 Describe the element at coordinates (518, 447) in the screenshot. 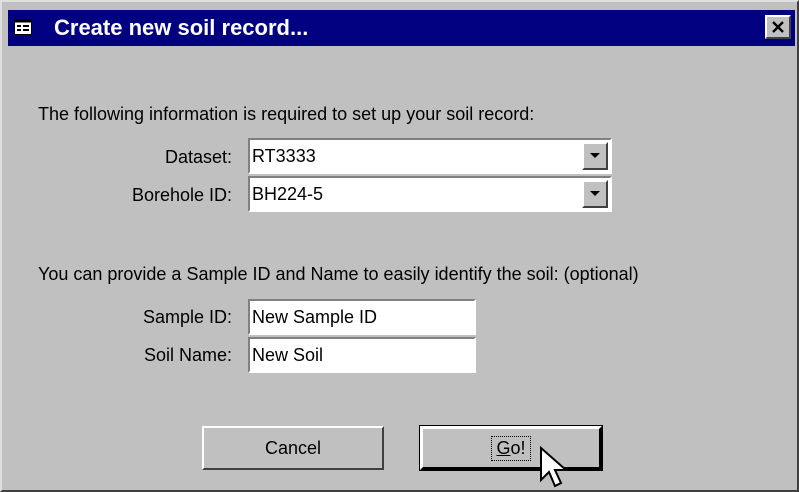

I see `go-label-rest: o!` at that location.